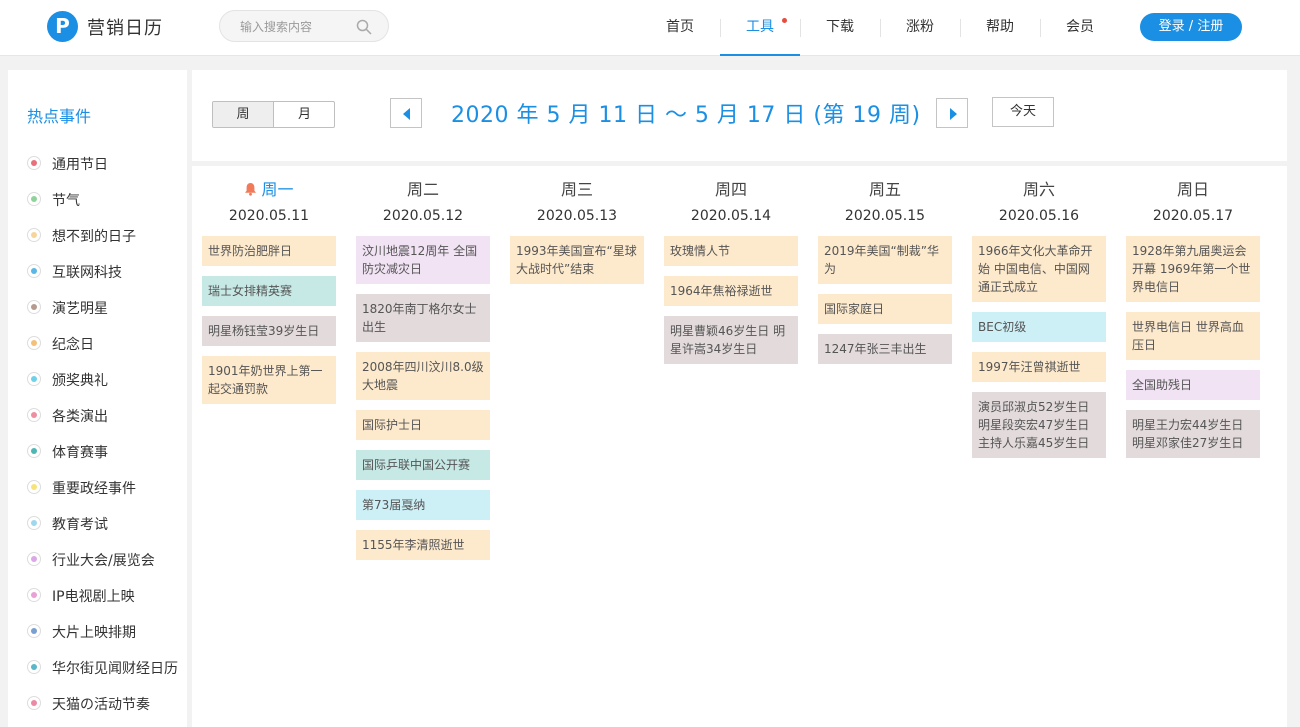 The image size is (1300, 727). What do you see at coordinates (423, 318) in the screenshot?
I see `event-item: 1820年南丁格尔女士出生` at bounding box center [423, 318].